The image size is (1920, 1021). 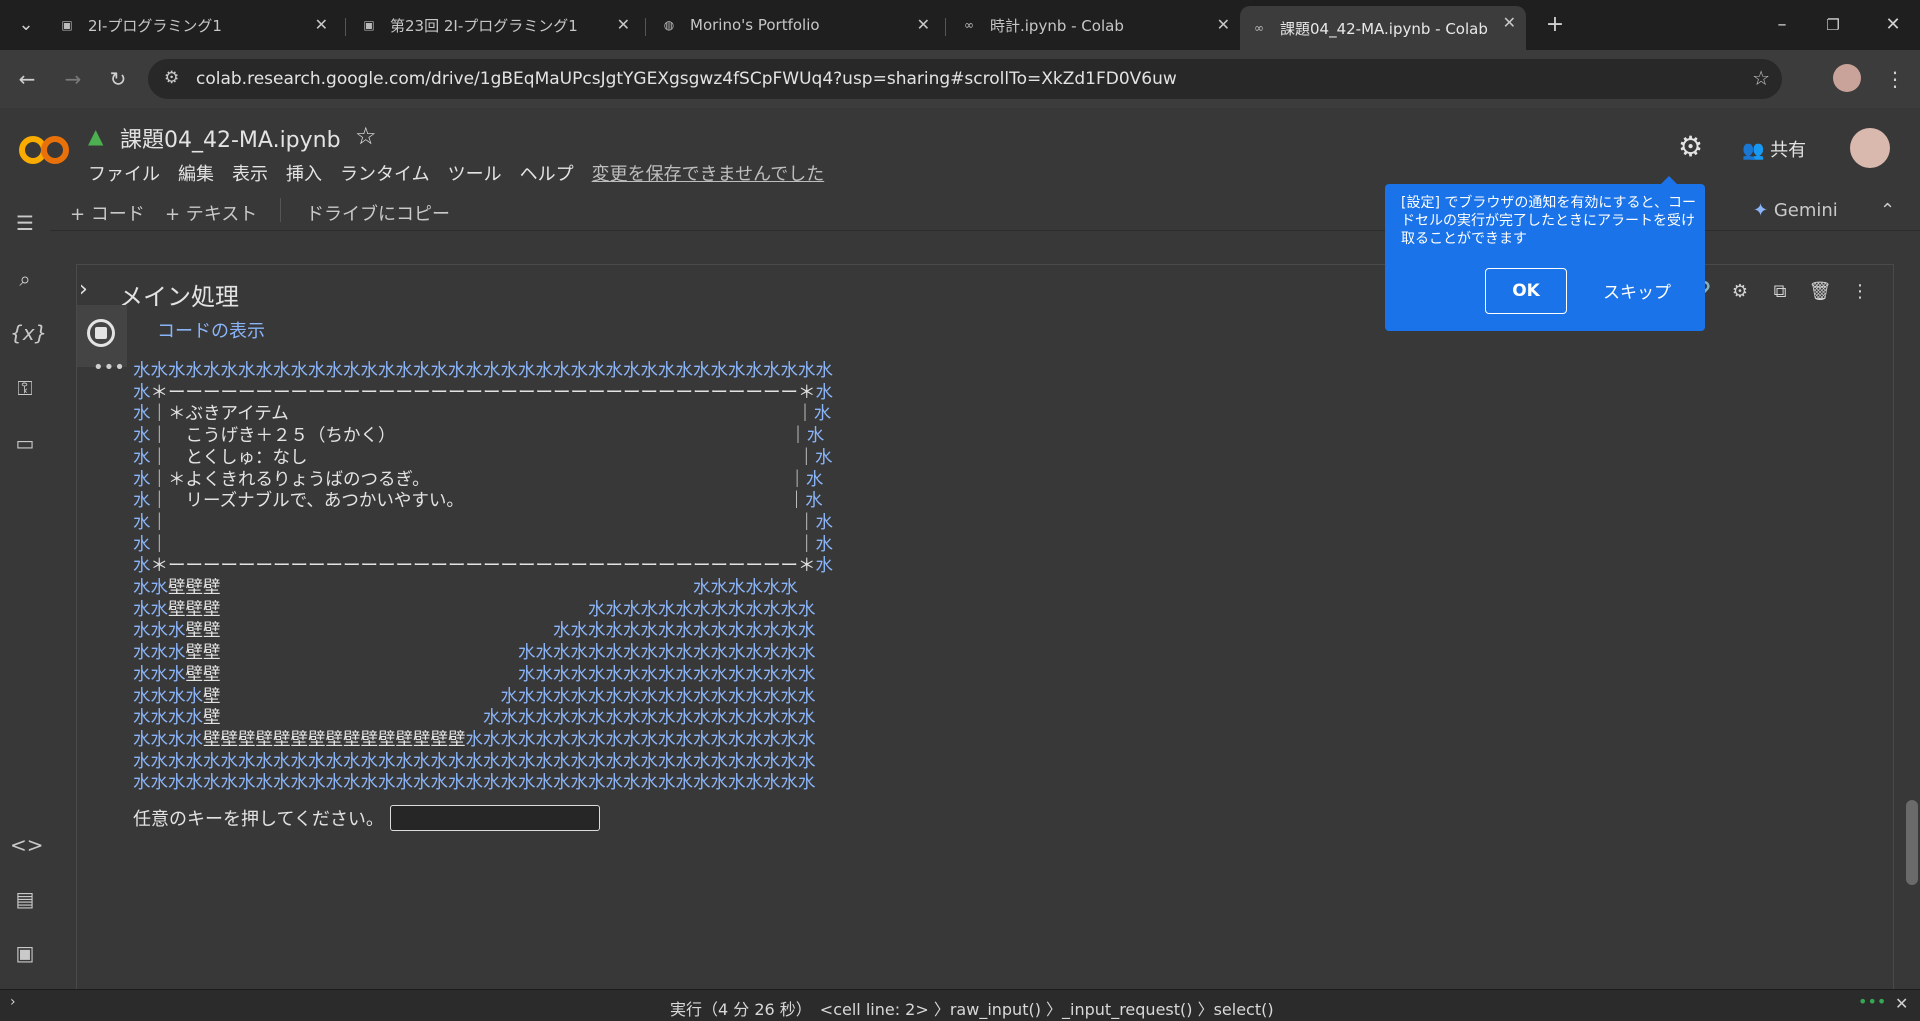 What do you see at coordinates (250, 173) in the screenshot?
I see `menu-view: 表示` at bounding box center [250, 173].